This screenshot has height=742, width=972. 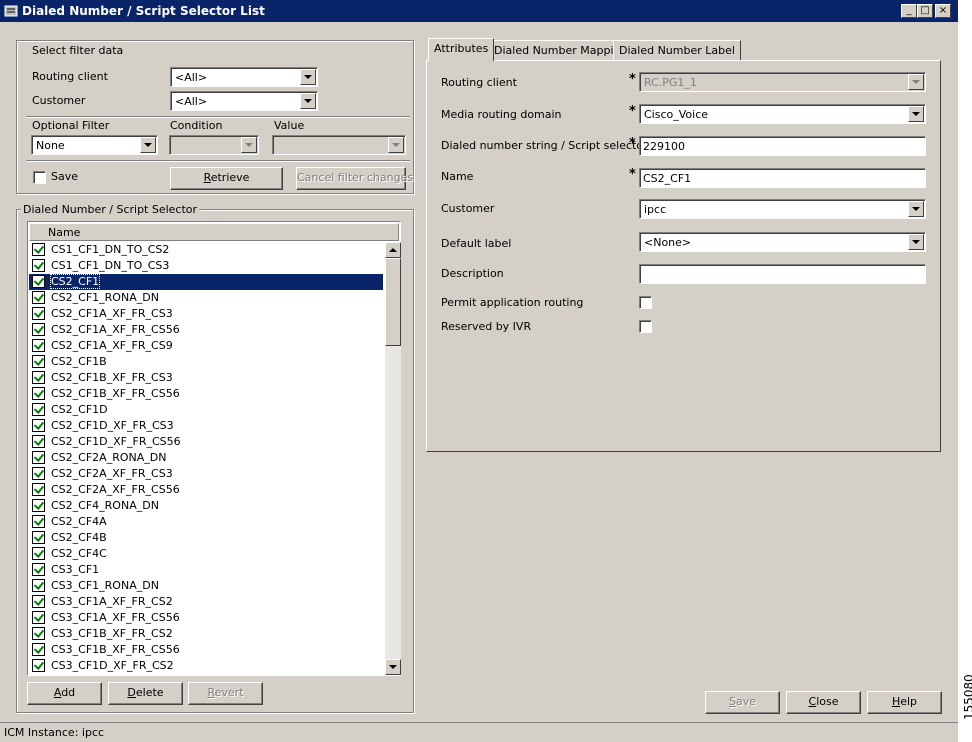 I want to click on tab-dialed-number-label: Dialed Number Label, so click(x=677, y=50).